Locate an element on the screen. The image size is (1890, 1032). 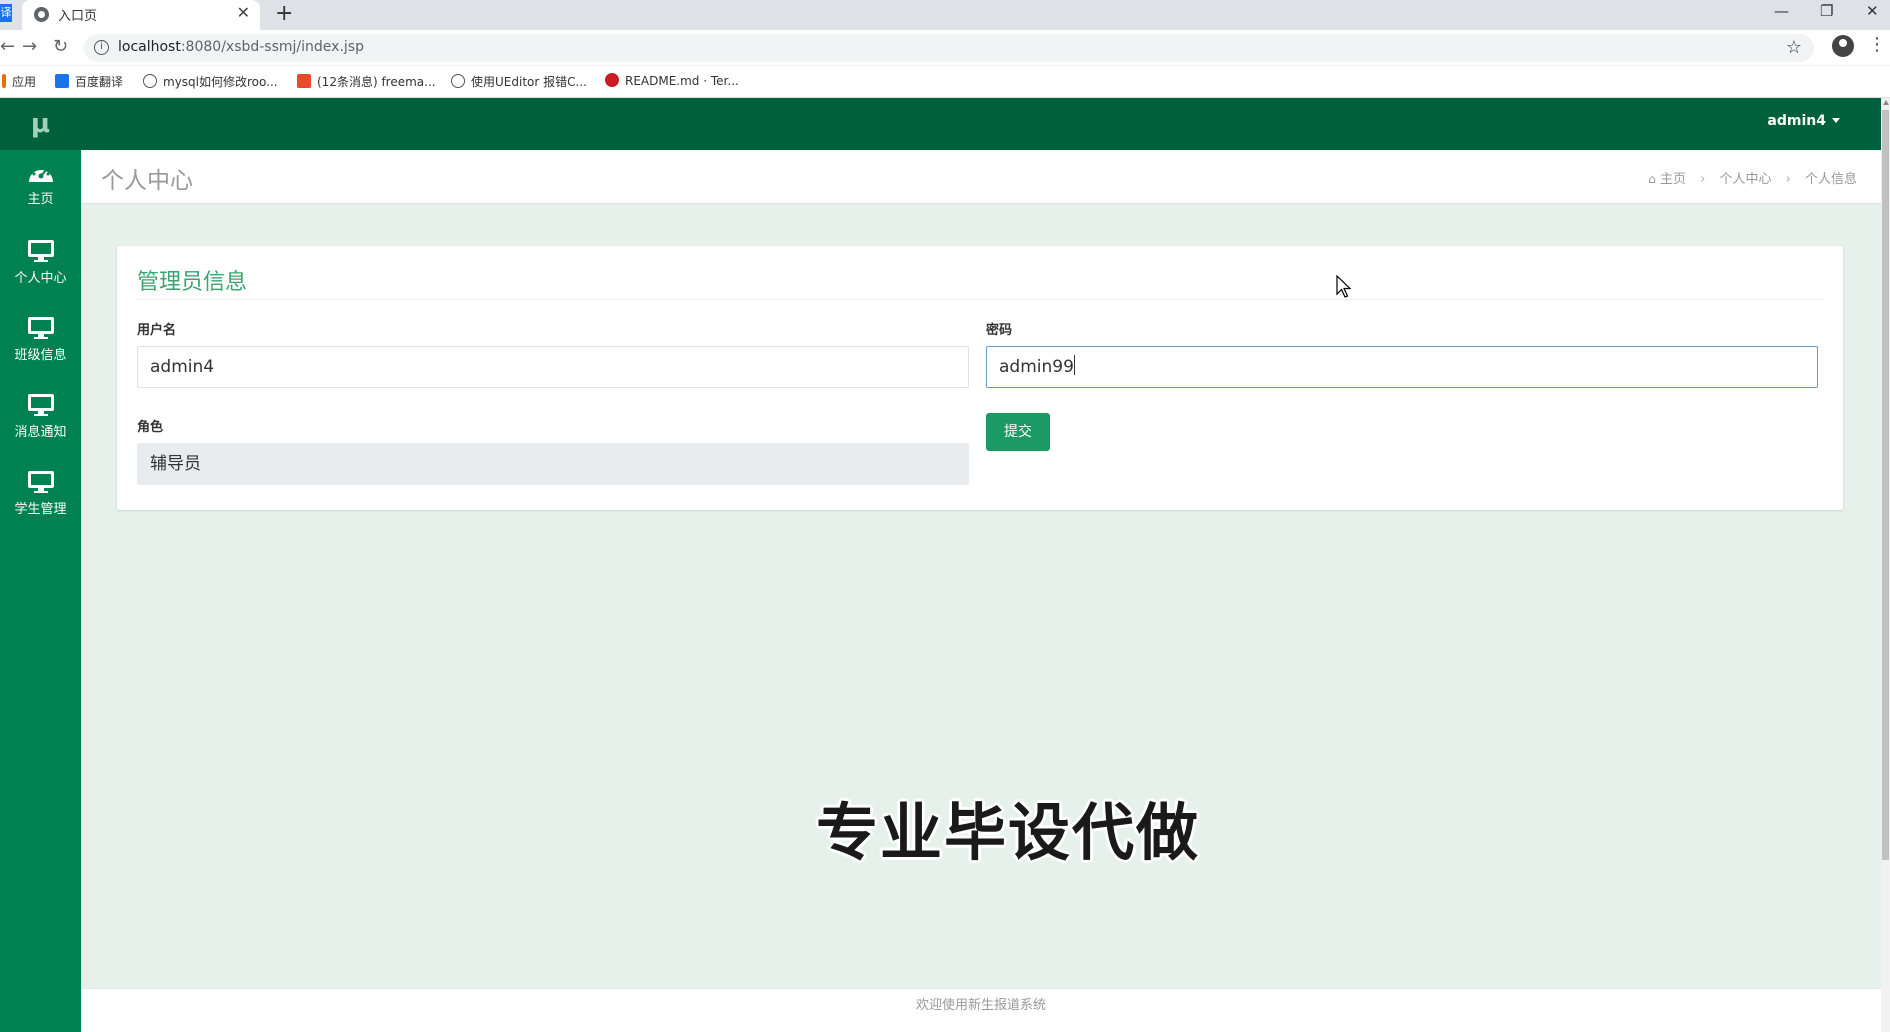
tab-title: 入口页 is located at coordinates (78, 16).